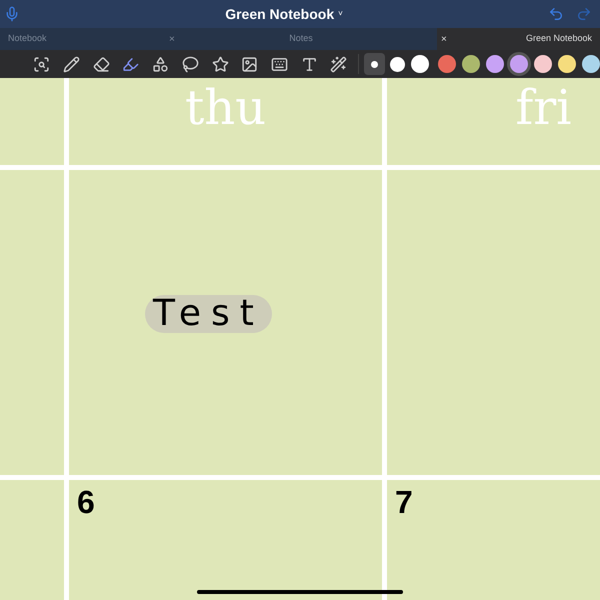 The image size is (600, 600). I want to click on day-label: fri, so click(543, 111).